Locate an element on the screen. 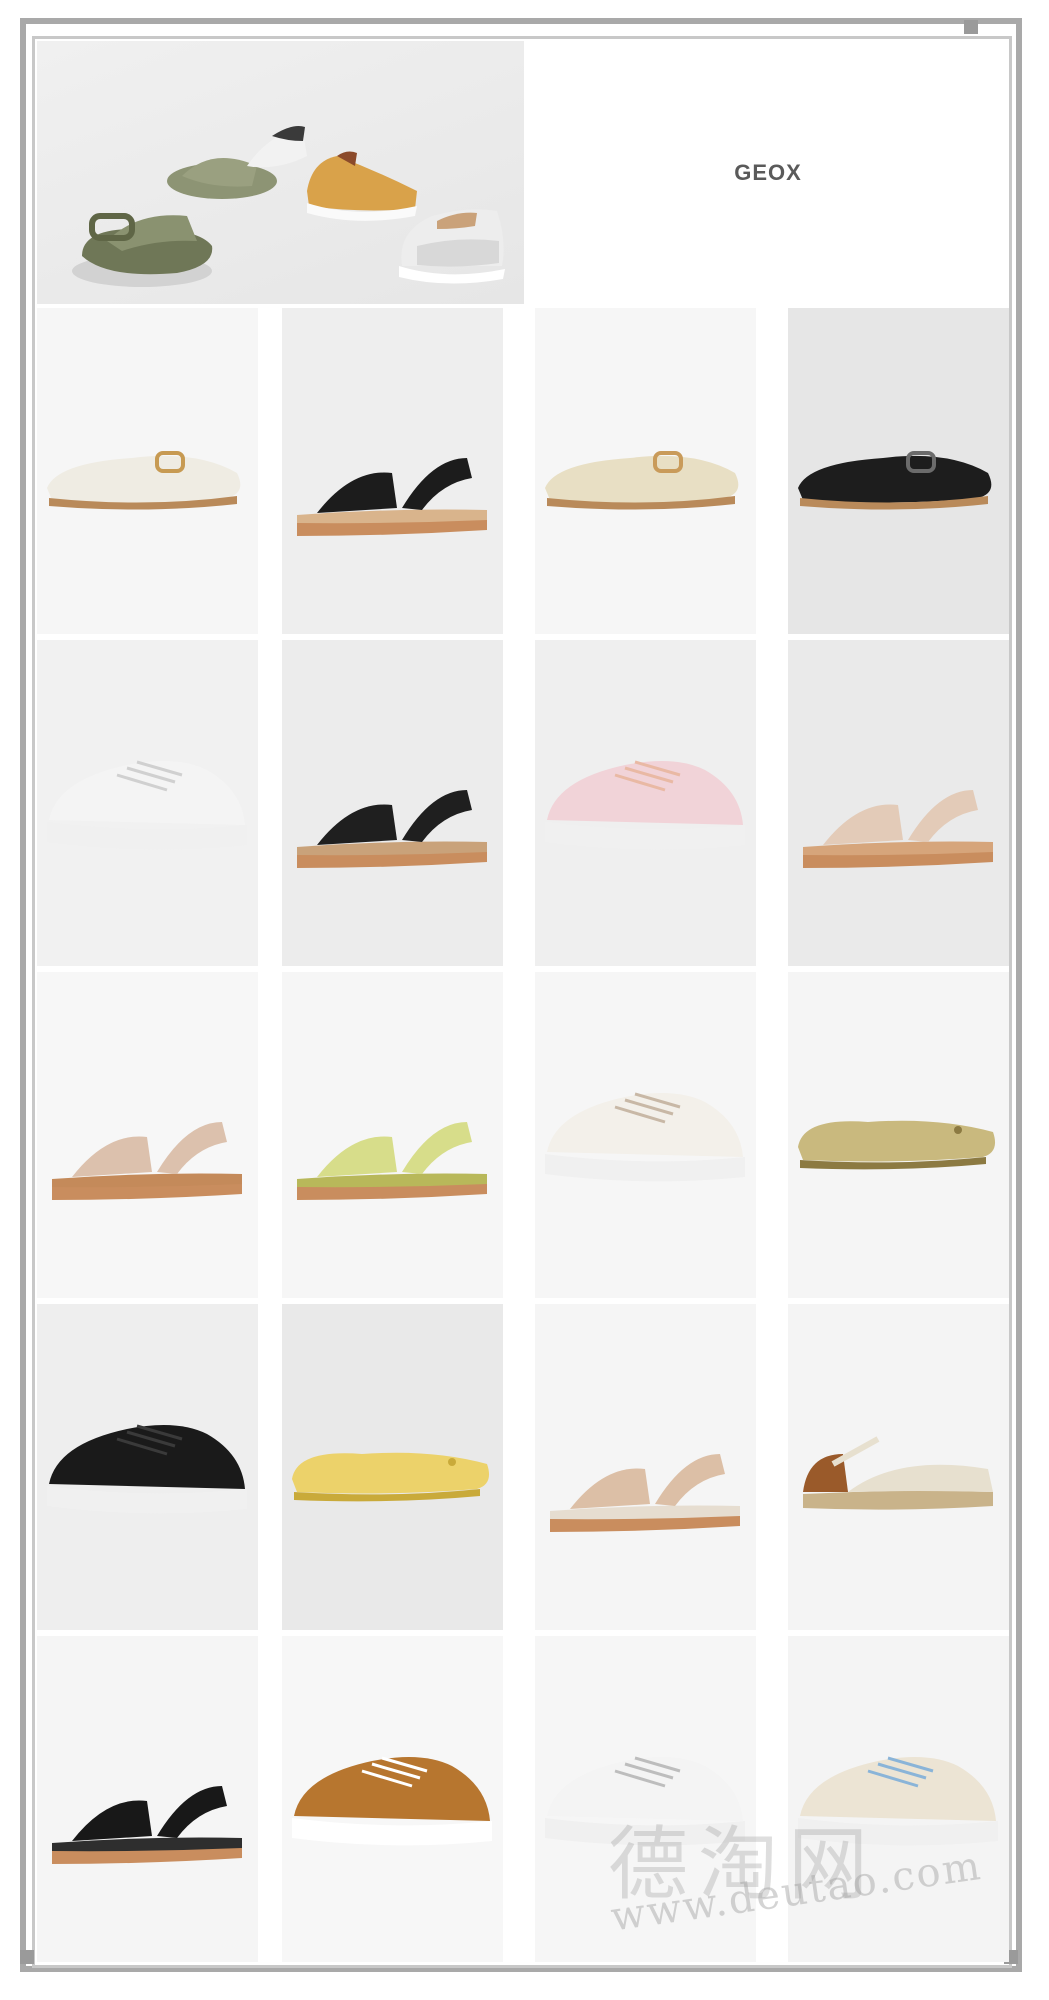 This screenshot has height=2000, width=1049. product-tile-black-knit-sneaker is located at coordinates (147, 1467).